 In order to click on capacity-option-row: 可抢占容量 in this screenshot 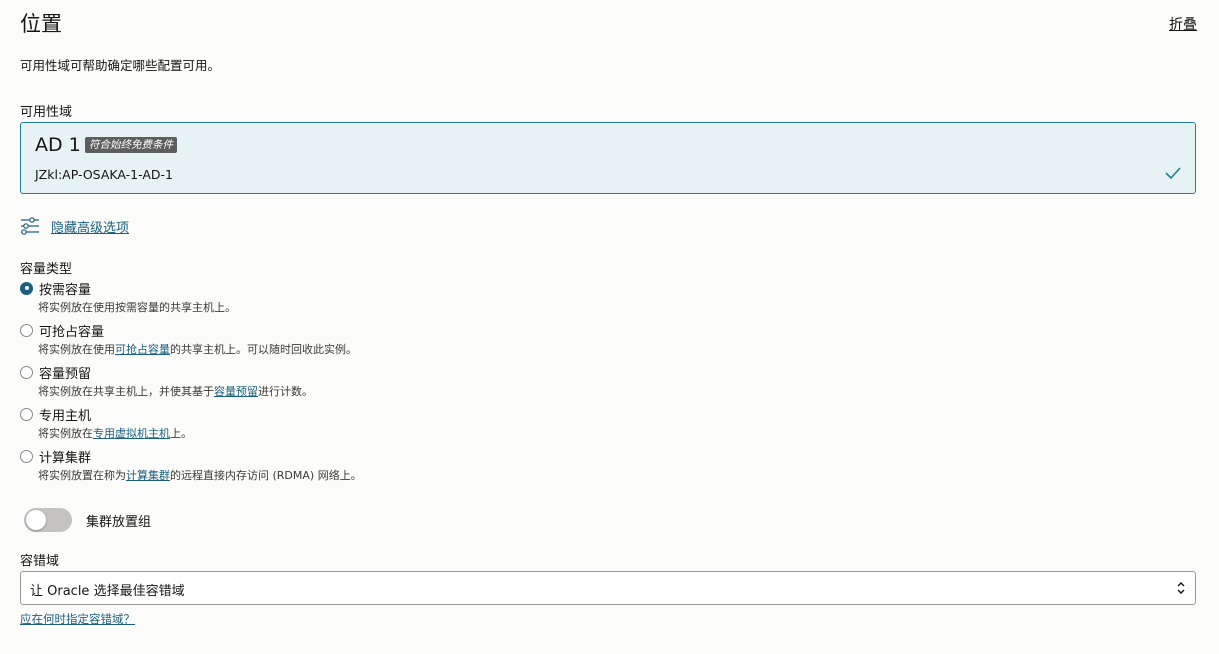, I will do `click(370, 330)`.